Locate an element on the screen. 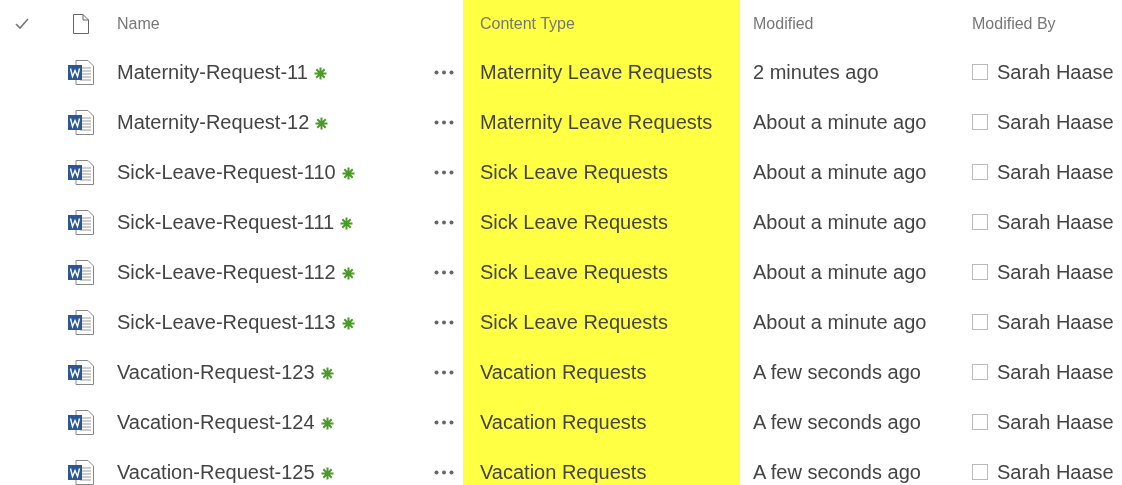  file-name-link: Vacation-Request-123 is located at coordinates (216, 372).